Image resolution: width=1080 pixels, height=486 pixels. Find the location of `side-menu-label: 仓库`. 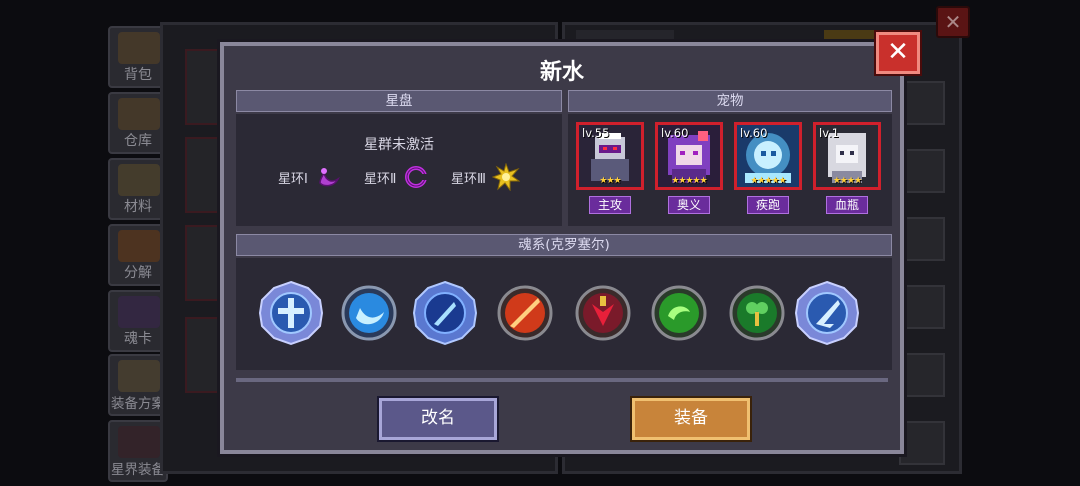

side-menu-label: 仓库 is located at coordinates (138, 141).